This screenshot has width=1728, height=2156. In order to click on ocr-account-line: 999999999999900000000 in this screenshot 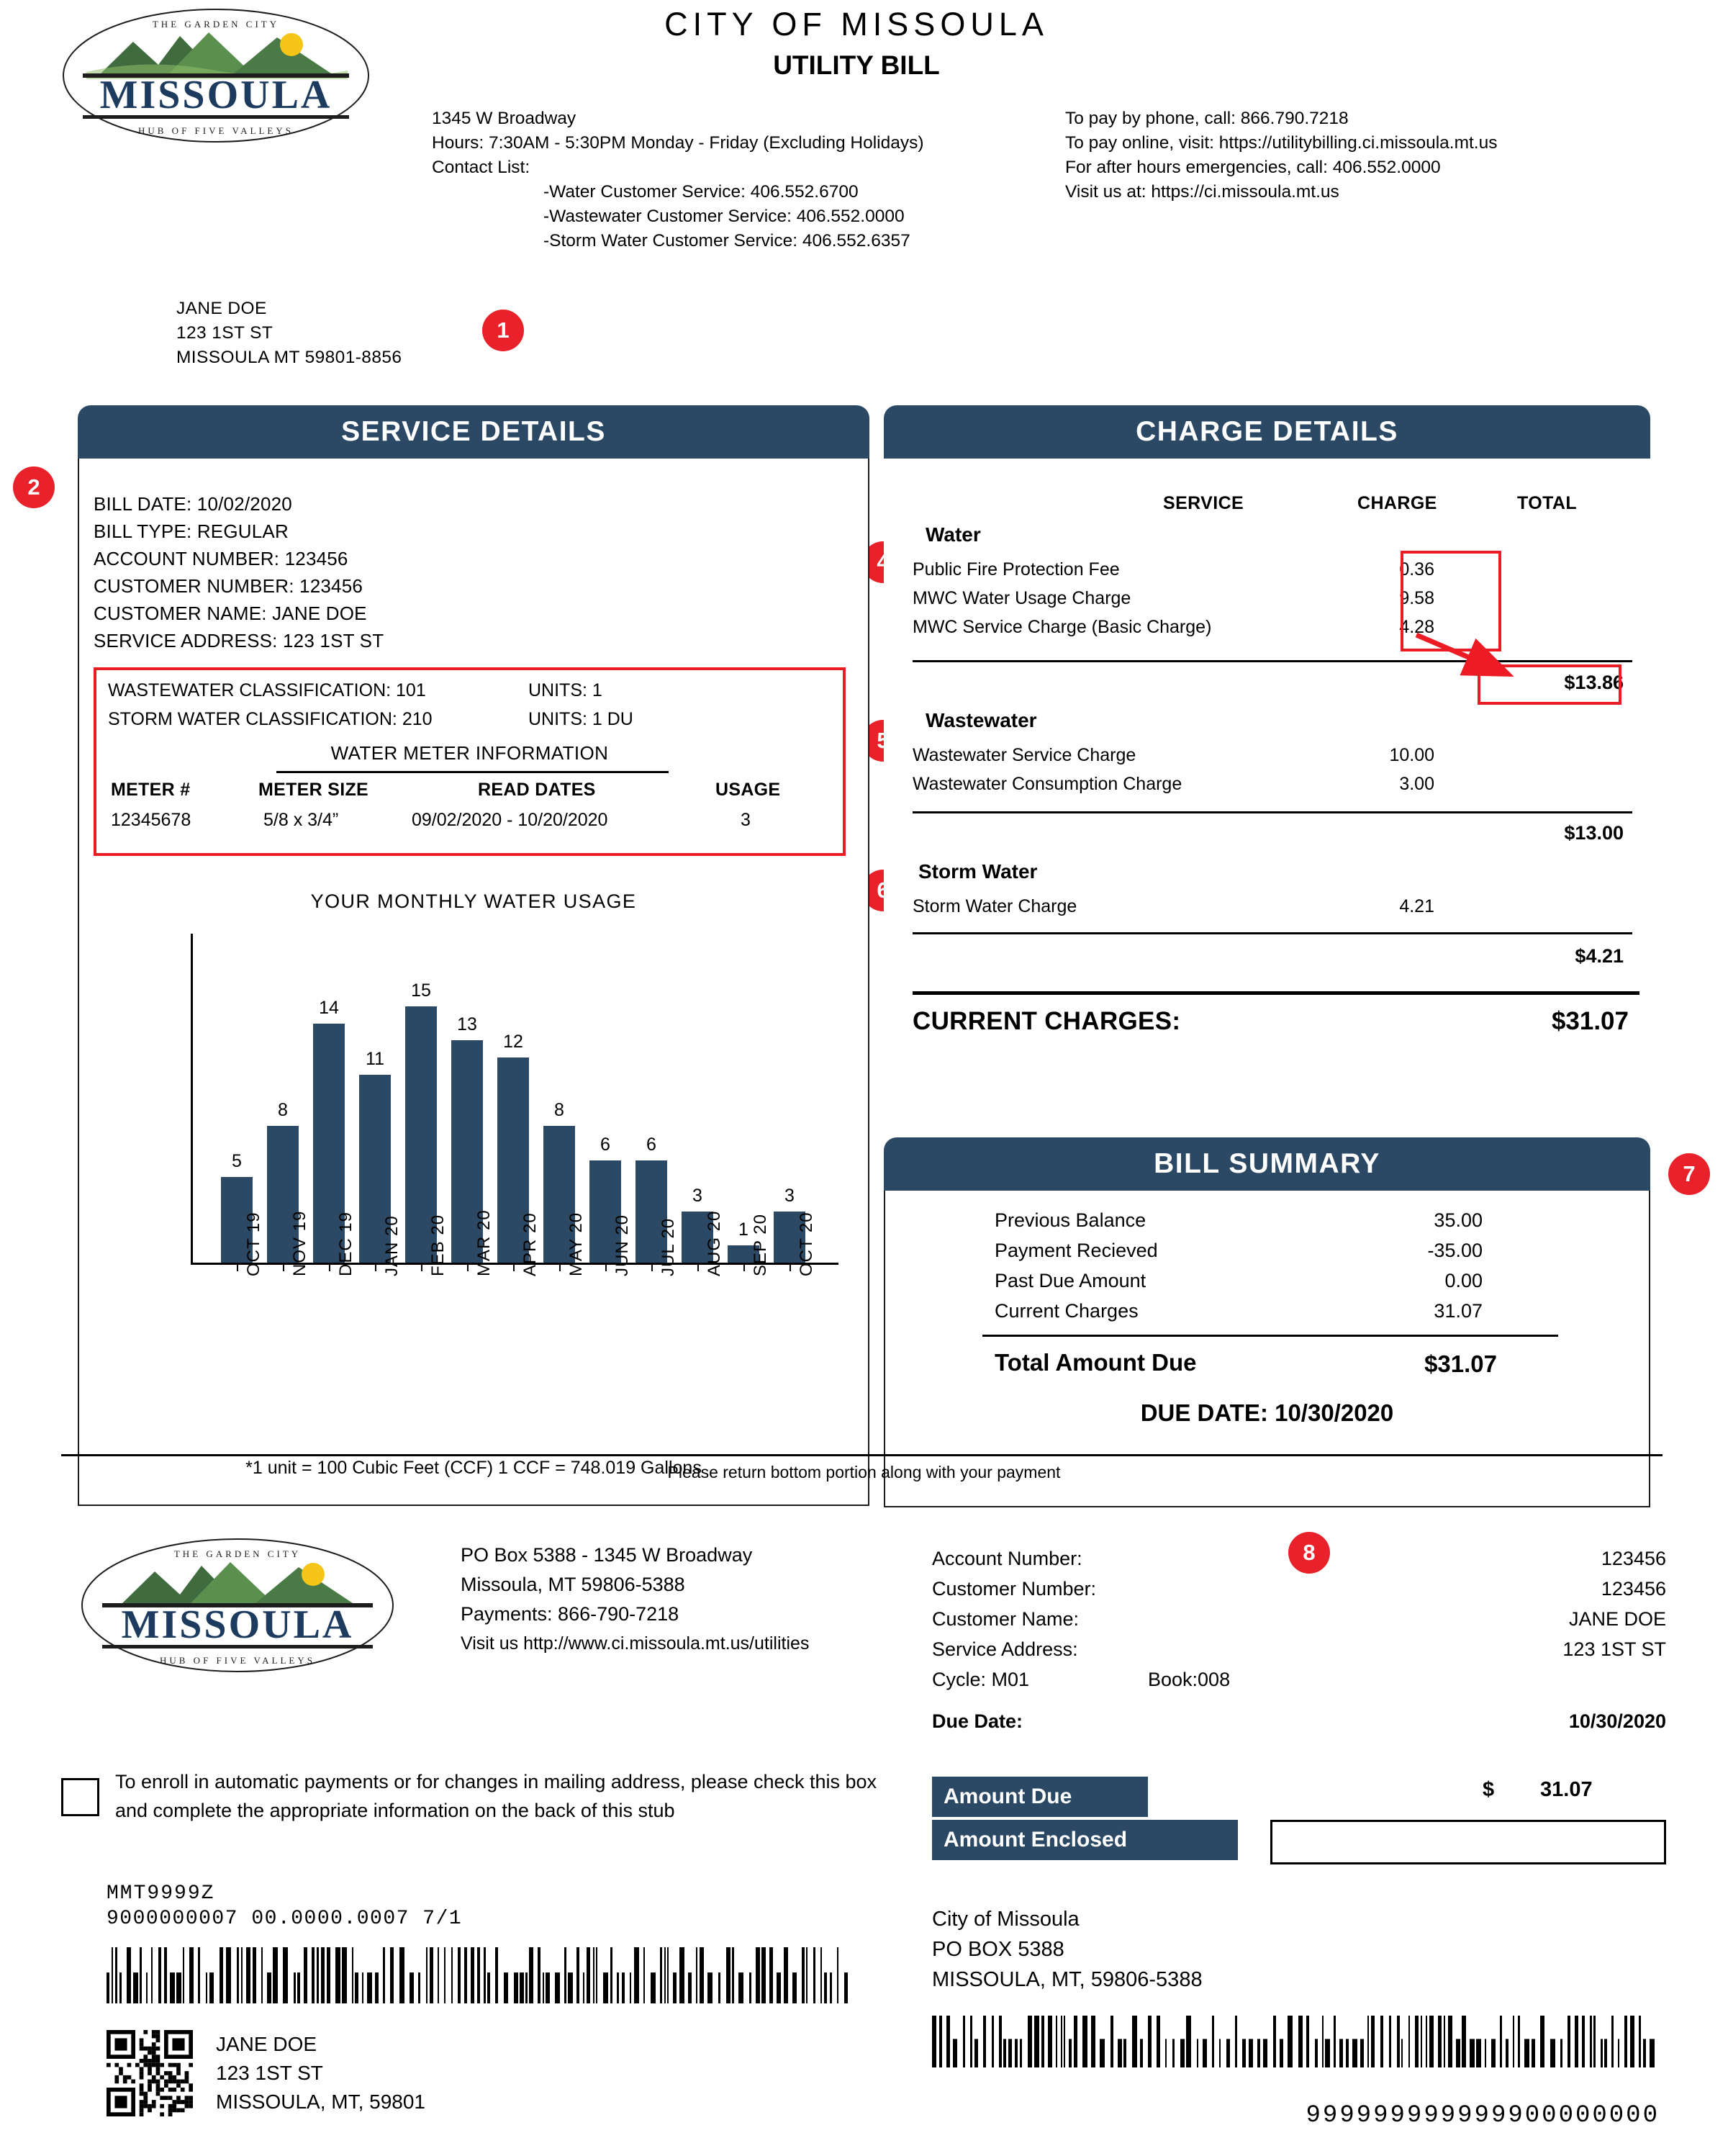, I will do `click(1483, 2116)`.